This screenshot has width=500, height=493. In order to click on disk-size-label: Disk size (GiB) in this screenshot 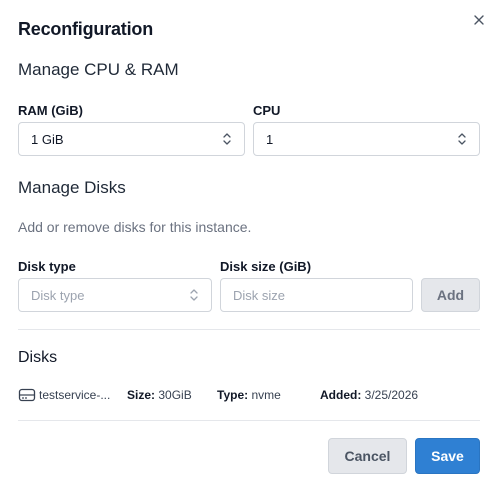, I will do `click(266, 266)`.